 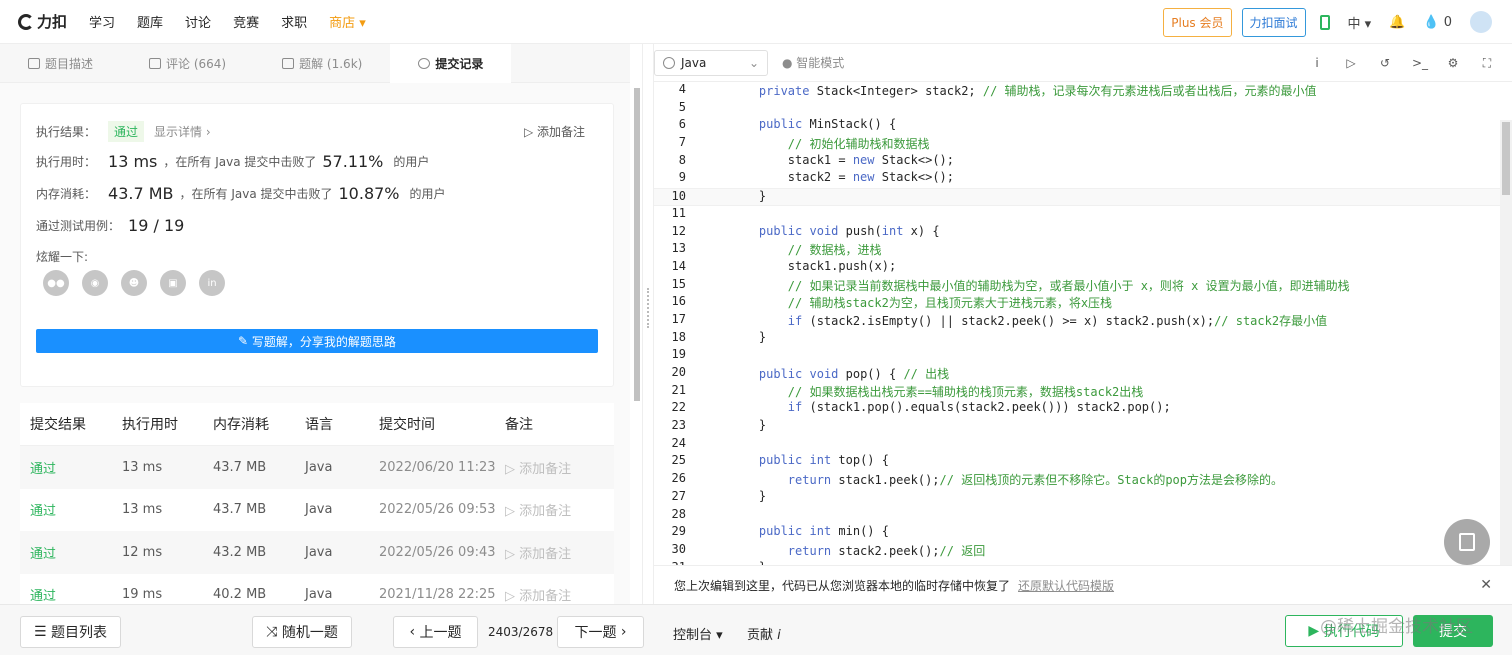 What do you see at coordinates (1077, 339) in the screenshot?
I see `code-line: 18 }` at bounding box center [1077, 339].